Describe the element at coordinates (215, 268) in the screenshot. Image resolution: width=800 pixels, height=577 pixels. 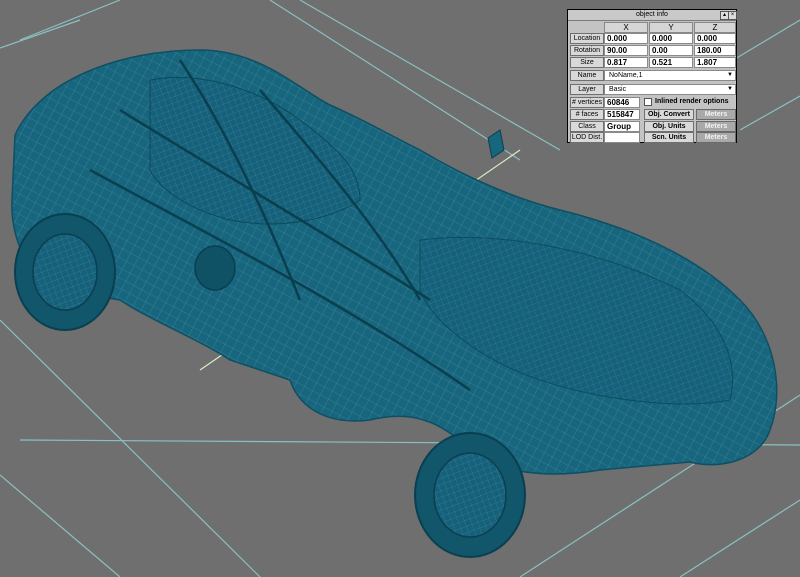
I see `wheel-rear-left` at that location.